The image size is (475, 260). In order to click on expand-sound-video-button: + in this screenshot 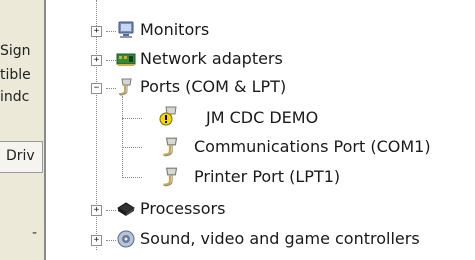, I will do `click(96, 240)`.